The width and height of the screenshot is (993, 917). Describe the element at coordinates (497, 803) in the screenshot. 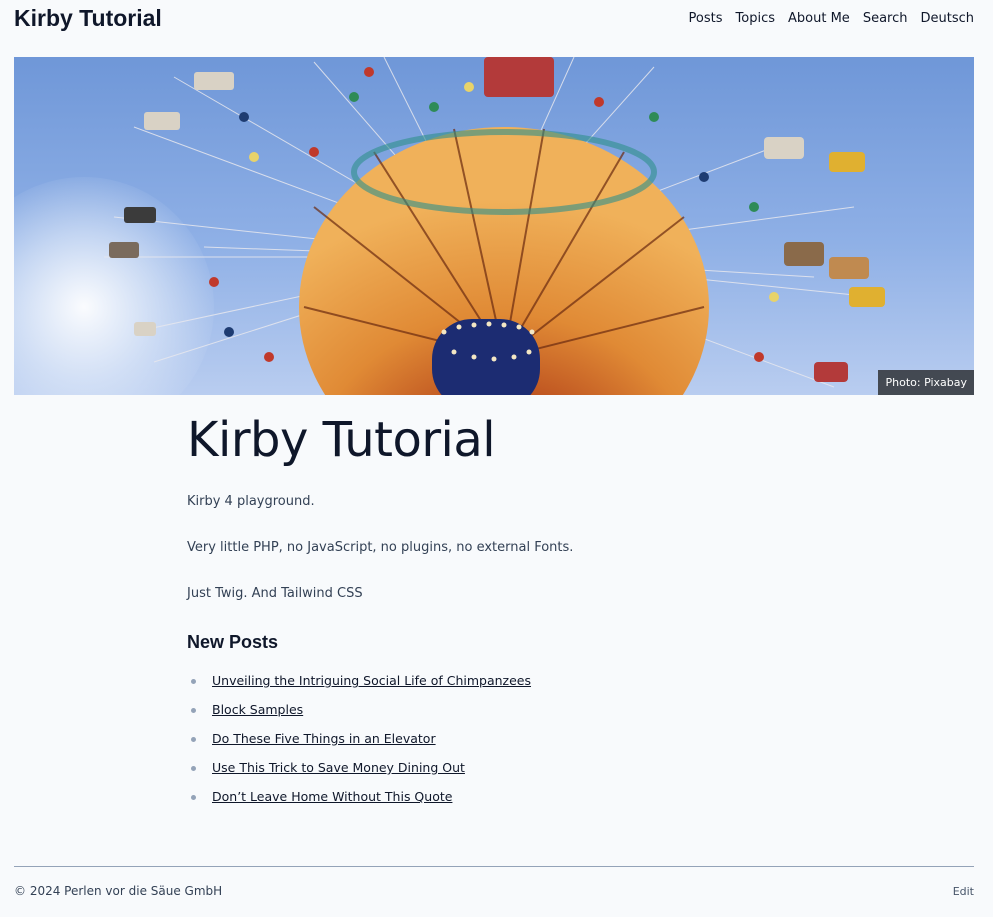

I see `list-item: Don’t Leave Home Without This Quote` at that location.